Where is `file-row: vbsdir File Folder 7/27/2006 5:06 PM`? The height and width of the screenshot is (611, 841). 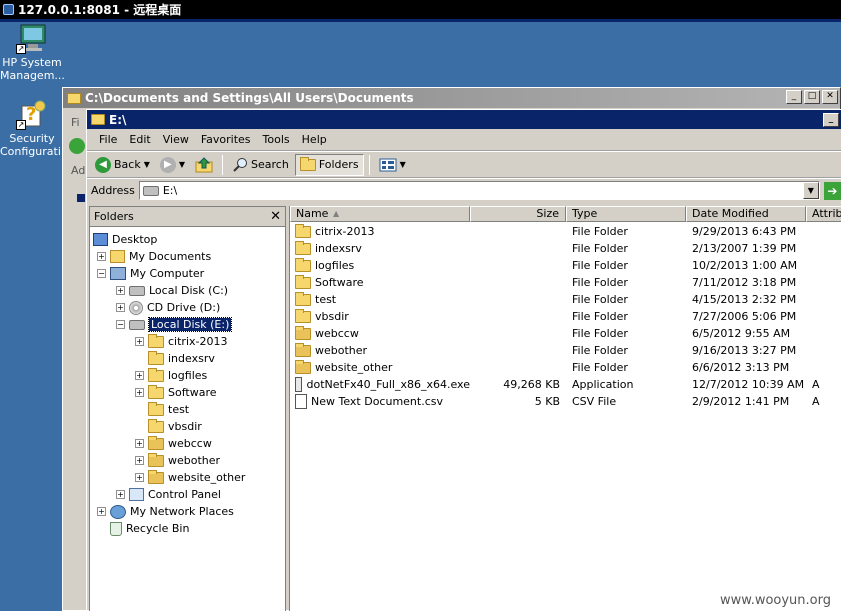
file-row: vbsdir File Folder 7/27/2006 5:06 PM is located at coordinates (565, 316).